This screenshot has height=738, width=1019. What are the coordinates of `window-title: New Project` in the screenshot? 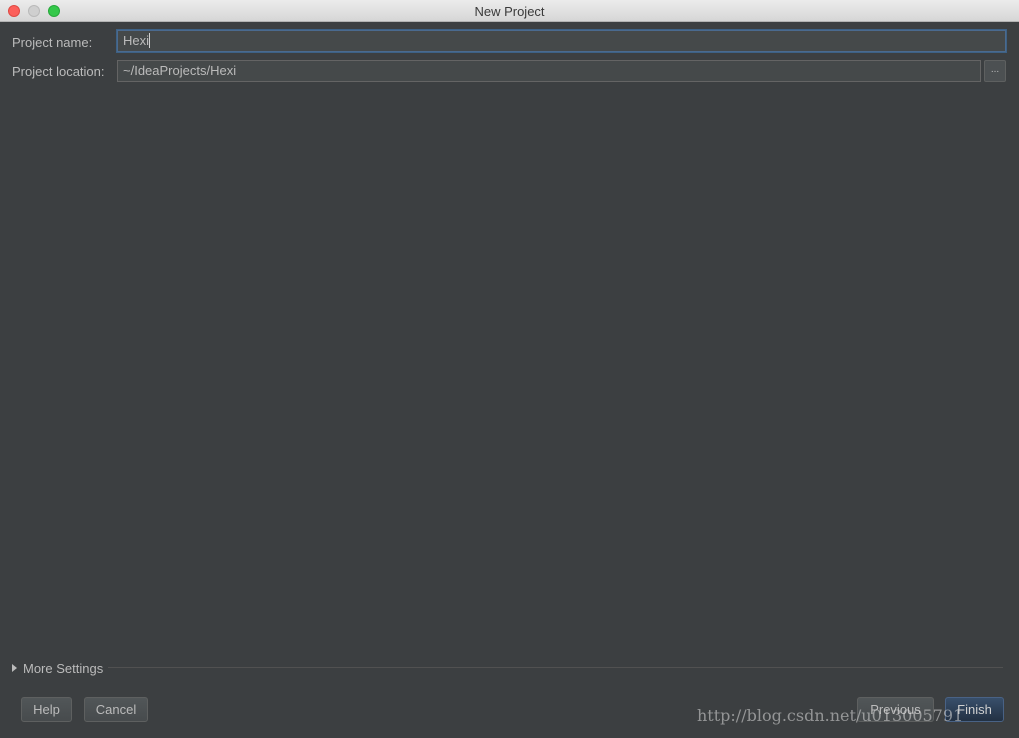 It's located at (509, 11).